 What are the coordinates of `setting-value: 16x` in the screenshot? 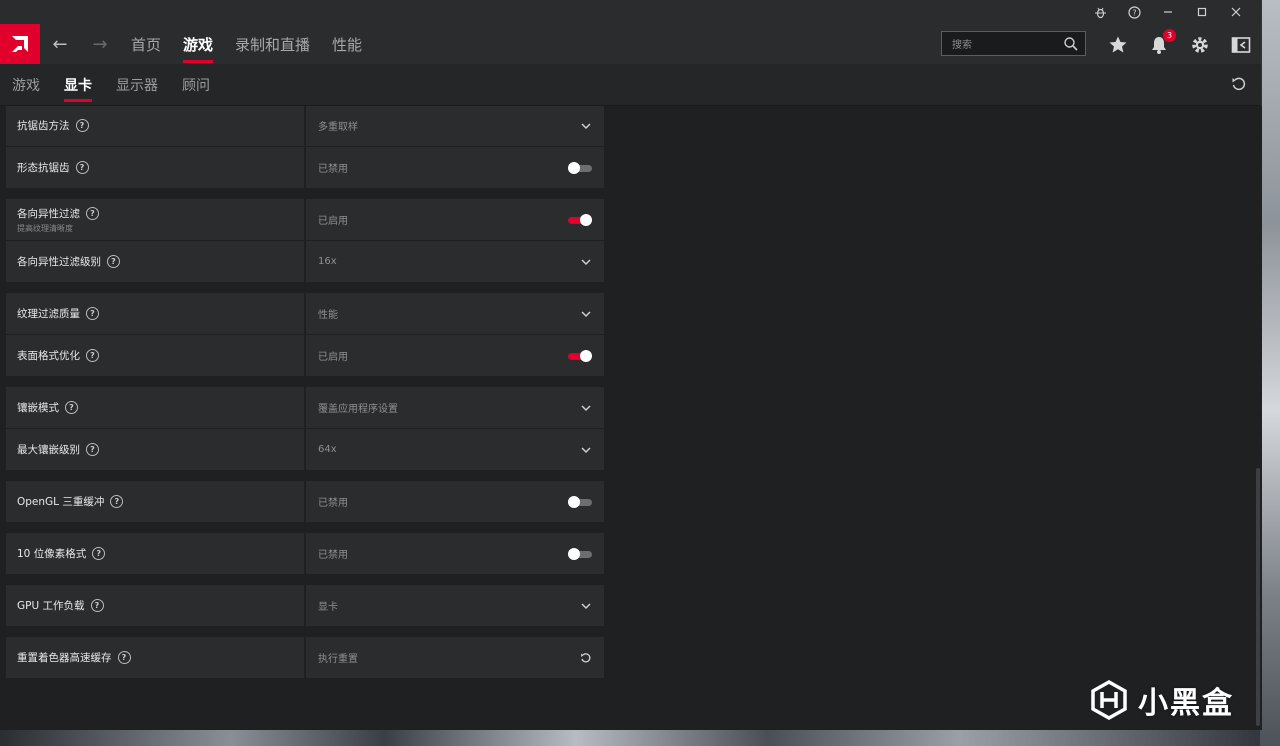 It's located at (327, 261).